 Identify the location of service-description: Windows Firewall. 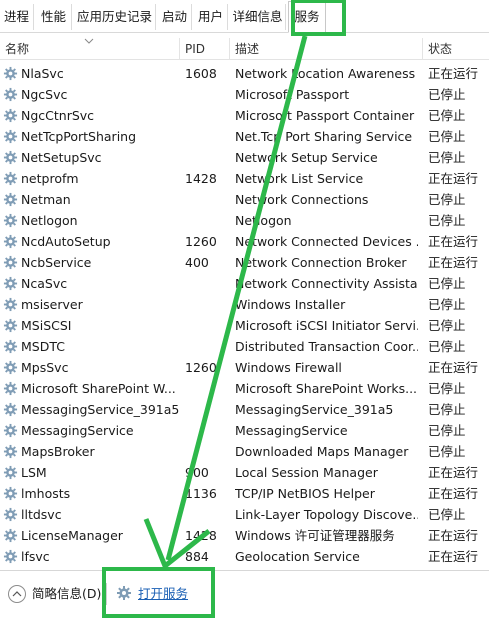
(288, 367).